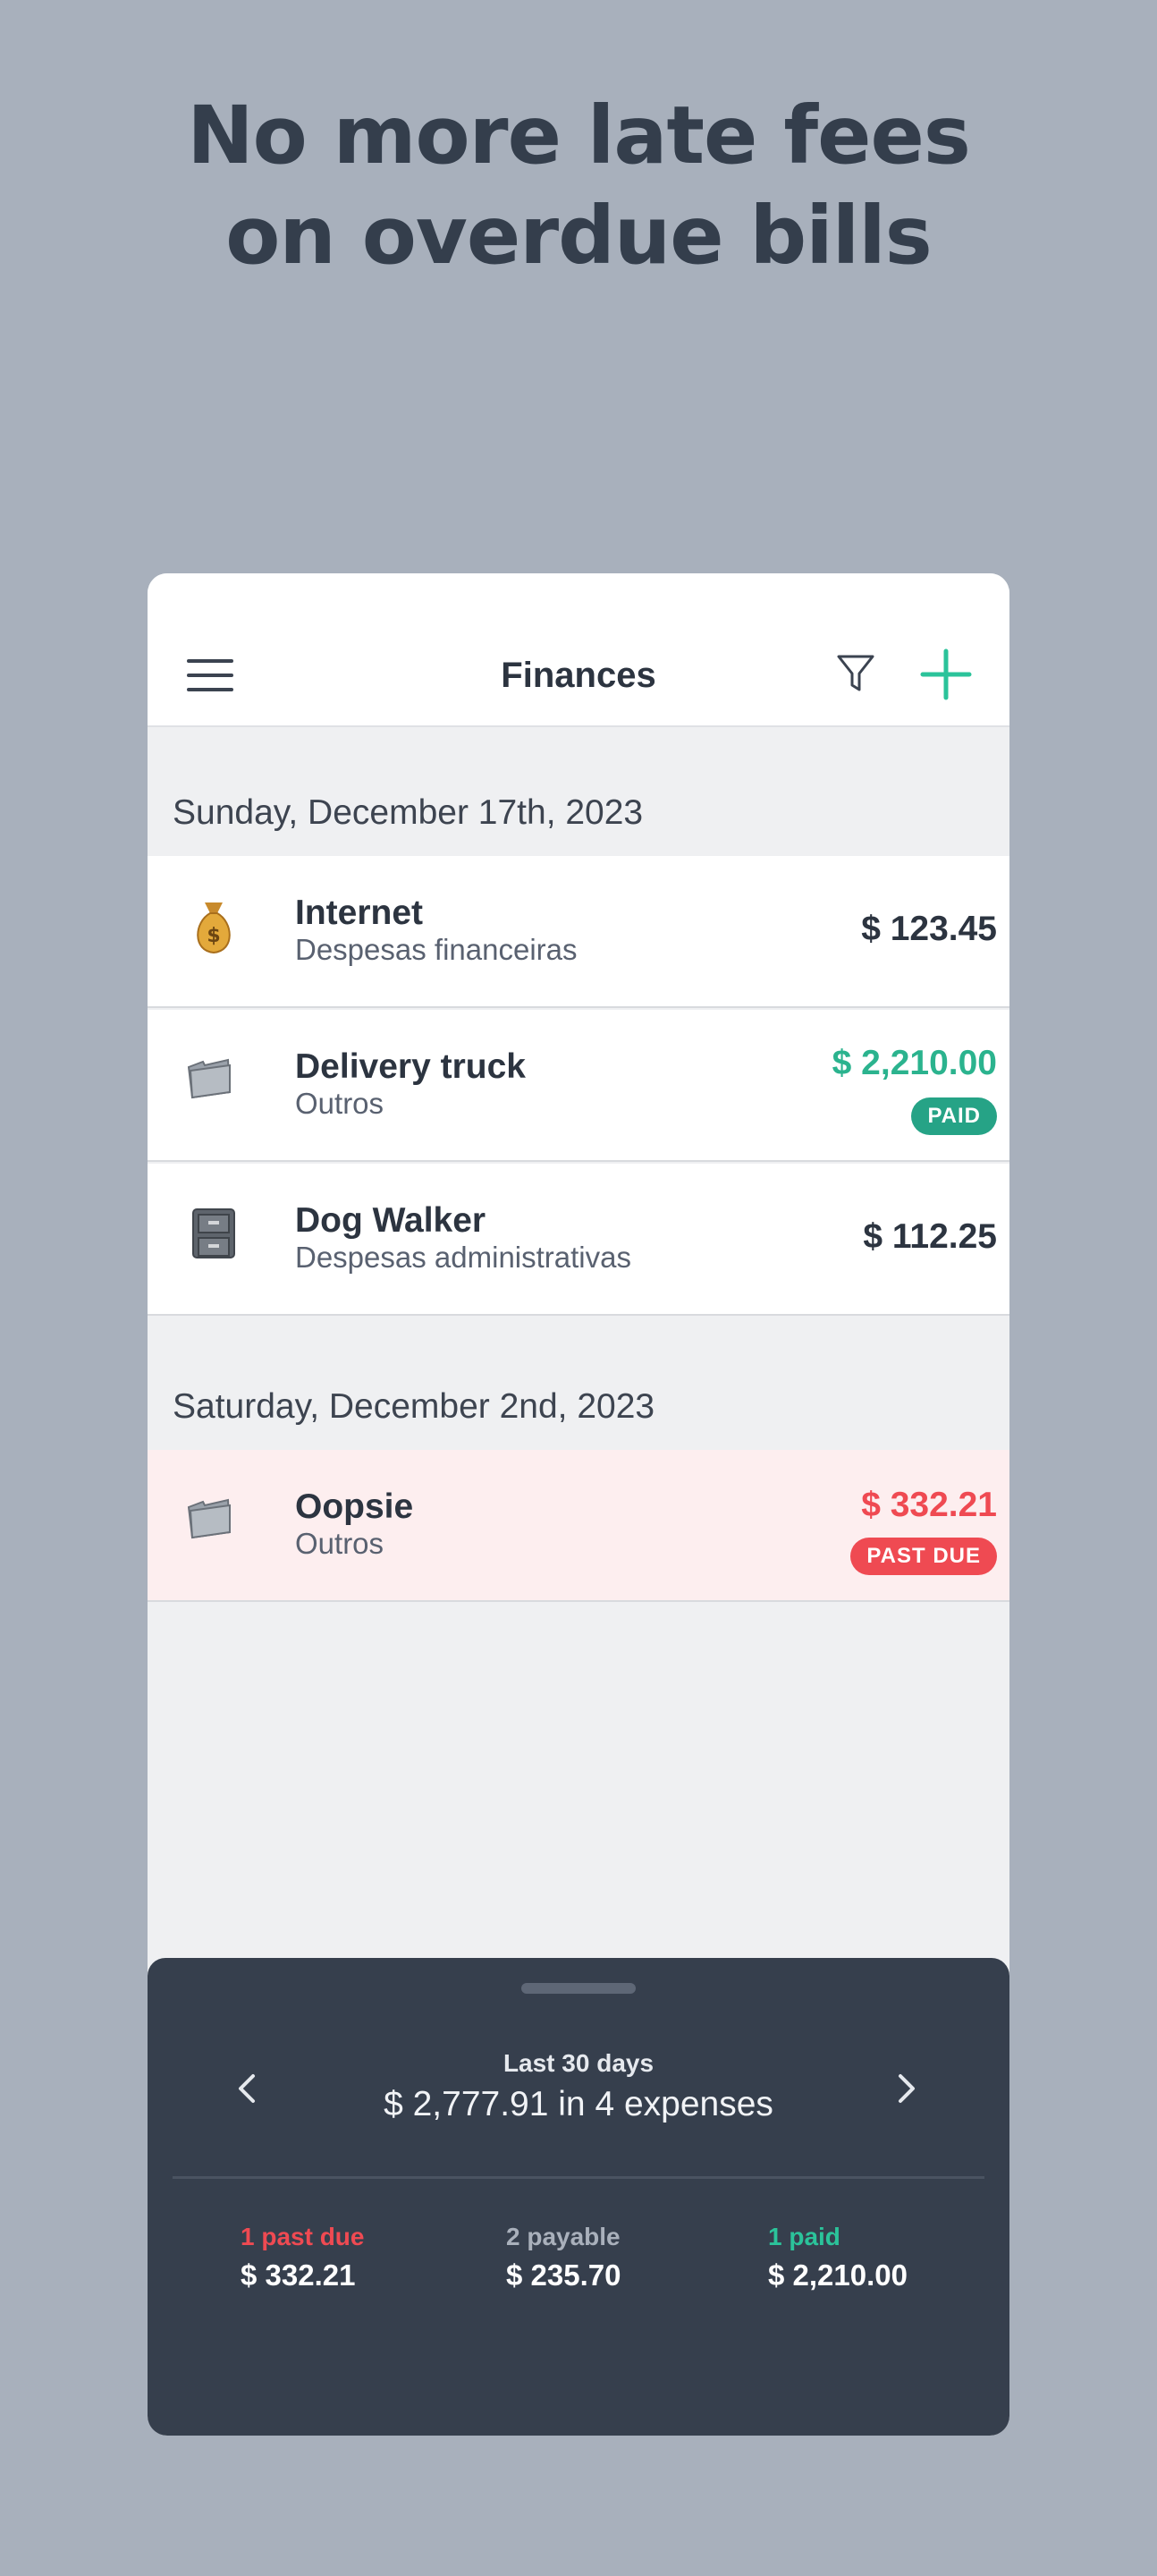 This screenshot has width=1157, height=2576. I want to click on stat-past-due: 1 past due $ 332.21, so click(302, 2257).